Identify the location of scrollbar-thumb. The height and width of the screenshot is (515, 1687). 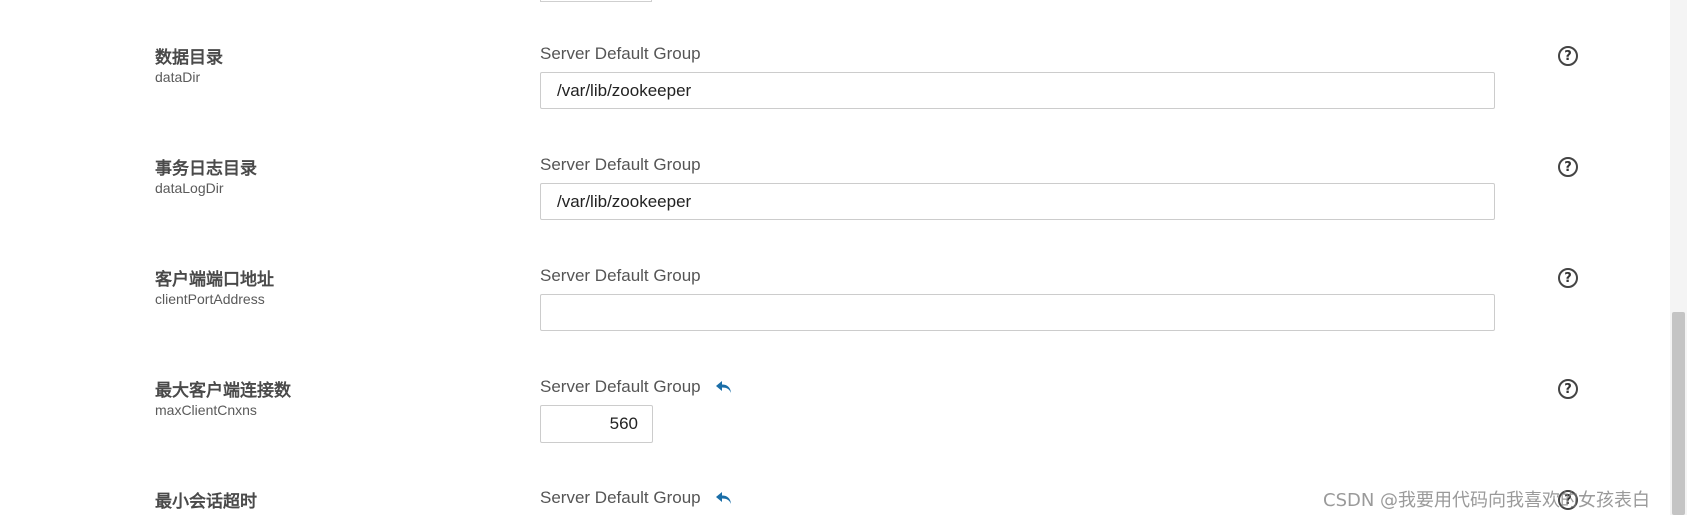
(1678, 413).